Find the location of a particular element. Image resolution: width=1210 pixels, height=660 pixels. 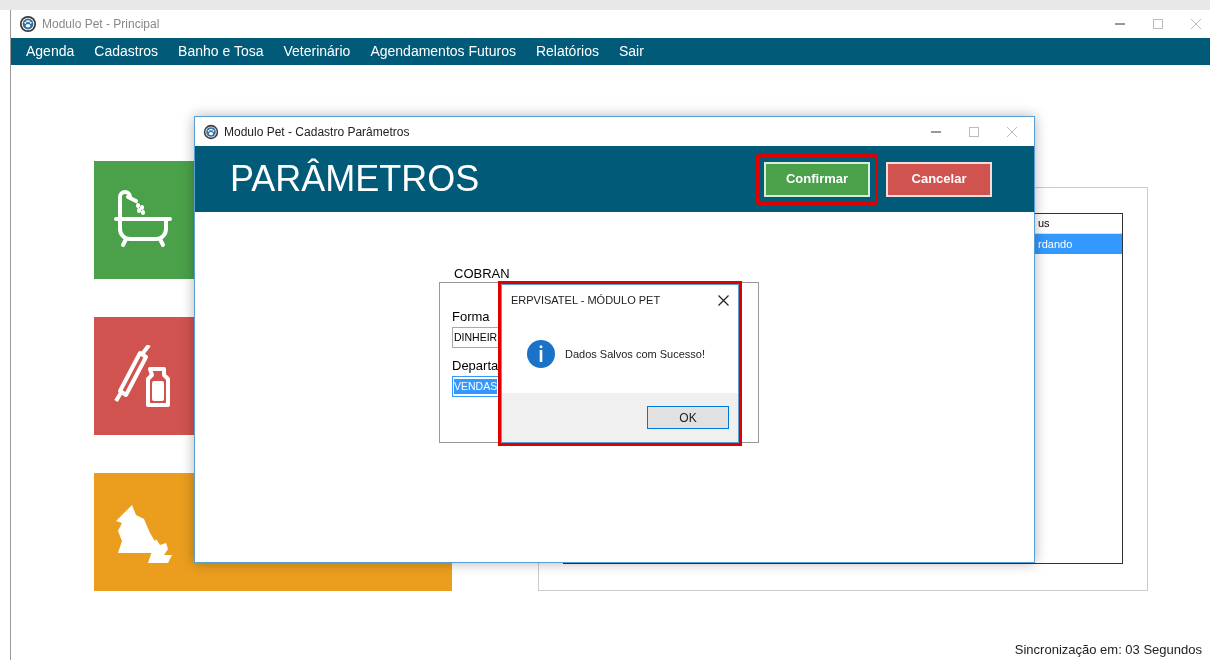

column-header: us is located at coordinates (1044, 224).